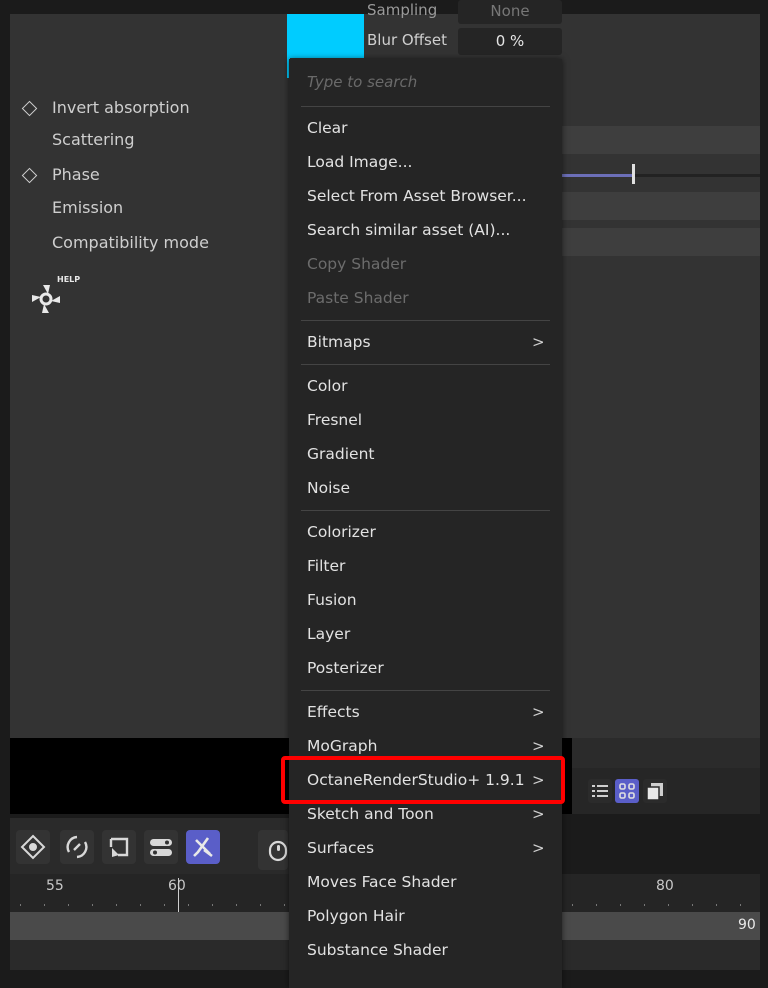 The width and height of the screenshot is (768, 988). What do you see at coordinates (55, 297) in the screenshot?
I see `octane-help-icon: HELP` at bounding box center [55, 297].